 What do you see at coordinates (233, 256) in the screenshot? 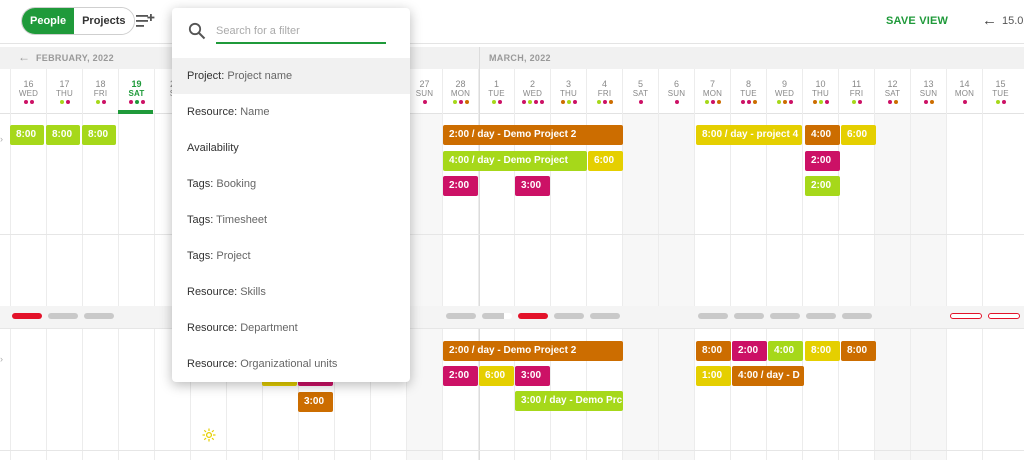
I see `filter-option-value: Project` at bounding box center [233, 256].